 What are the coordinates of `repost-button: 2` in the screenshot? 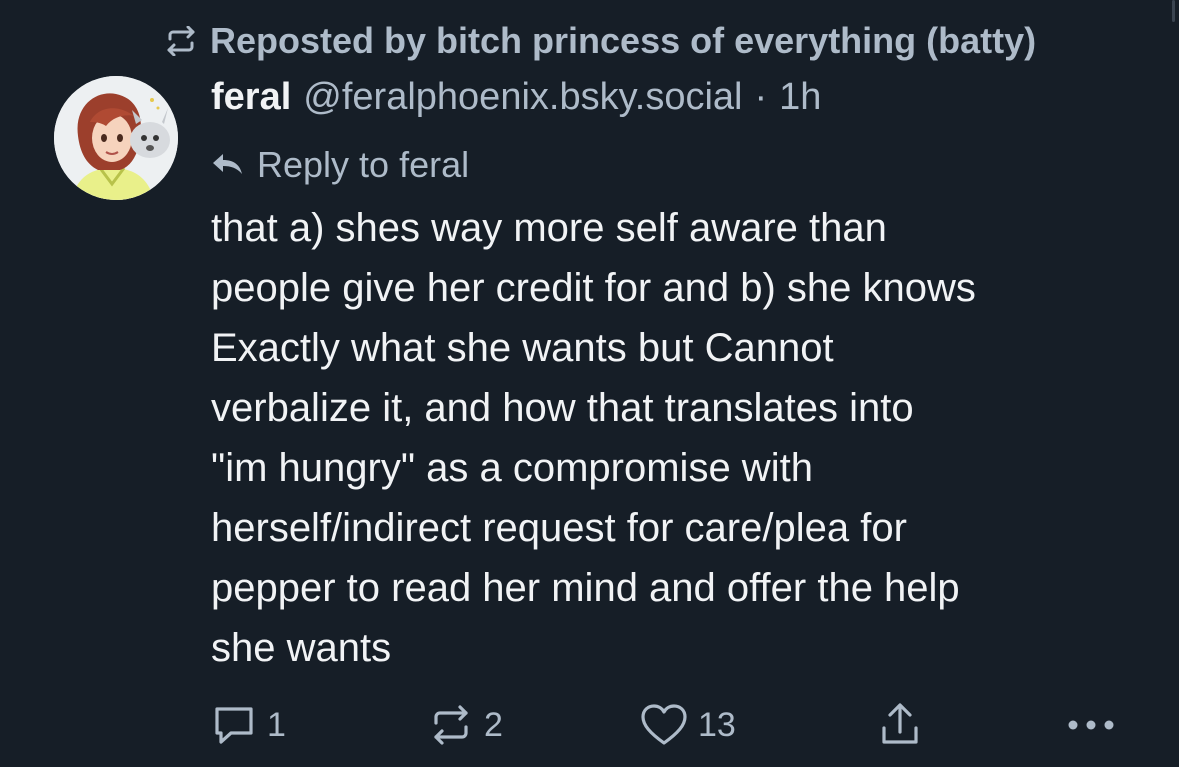 It's located at (465, 725).